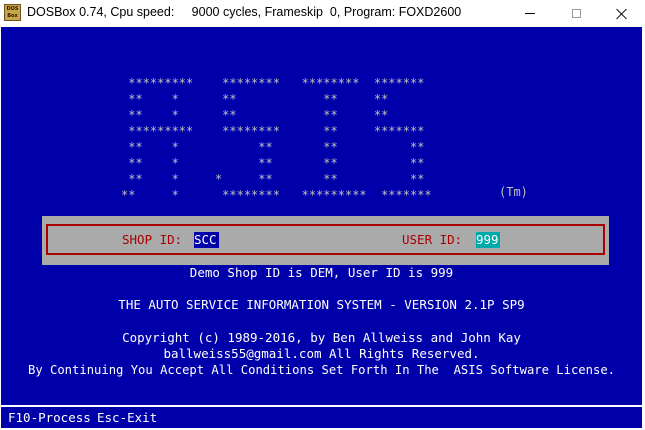  I want to click on close-icon, so click(622, 14).